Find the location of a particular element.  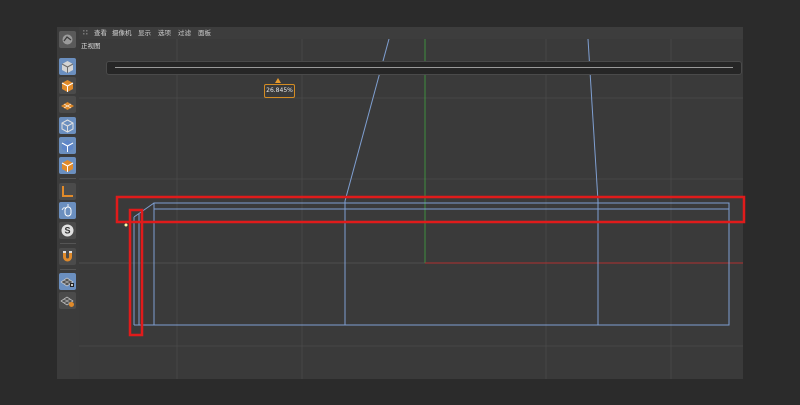

menu-filter: 过滤 is located at coordinates (184, 33).